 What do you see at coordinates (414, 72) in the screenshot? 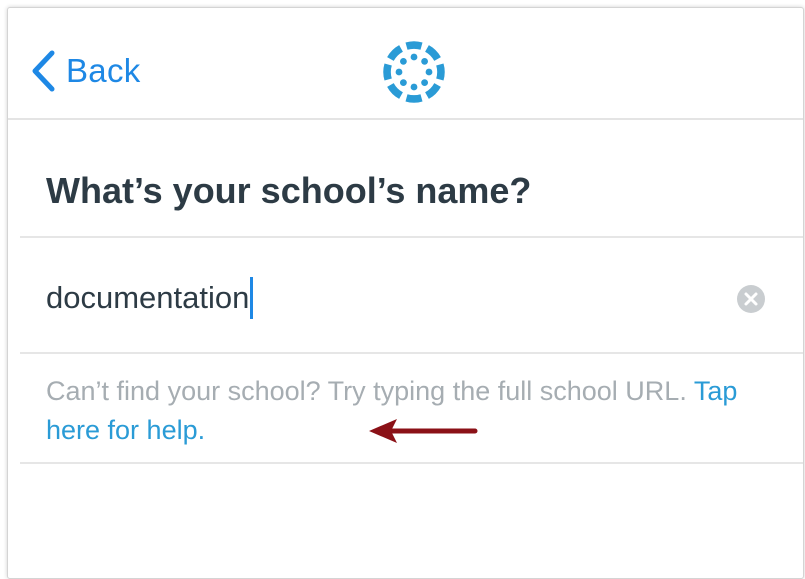
I see `canvas-logo-icon` at bounding box center [414, 72].